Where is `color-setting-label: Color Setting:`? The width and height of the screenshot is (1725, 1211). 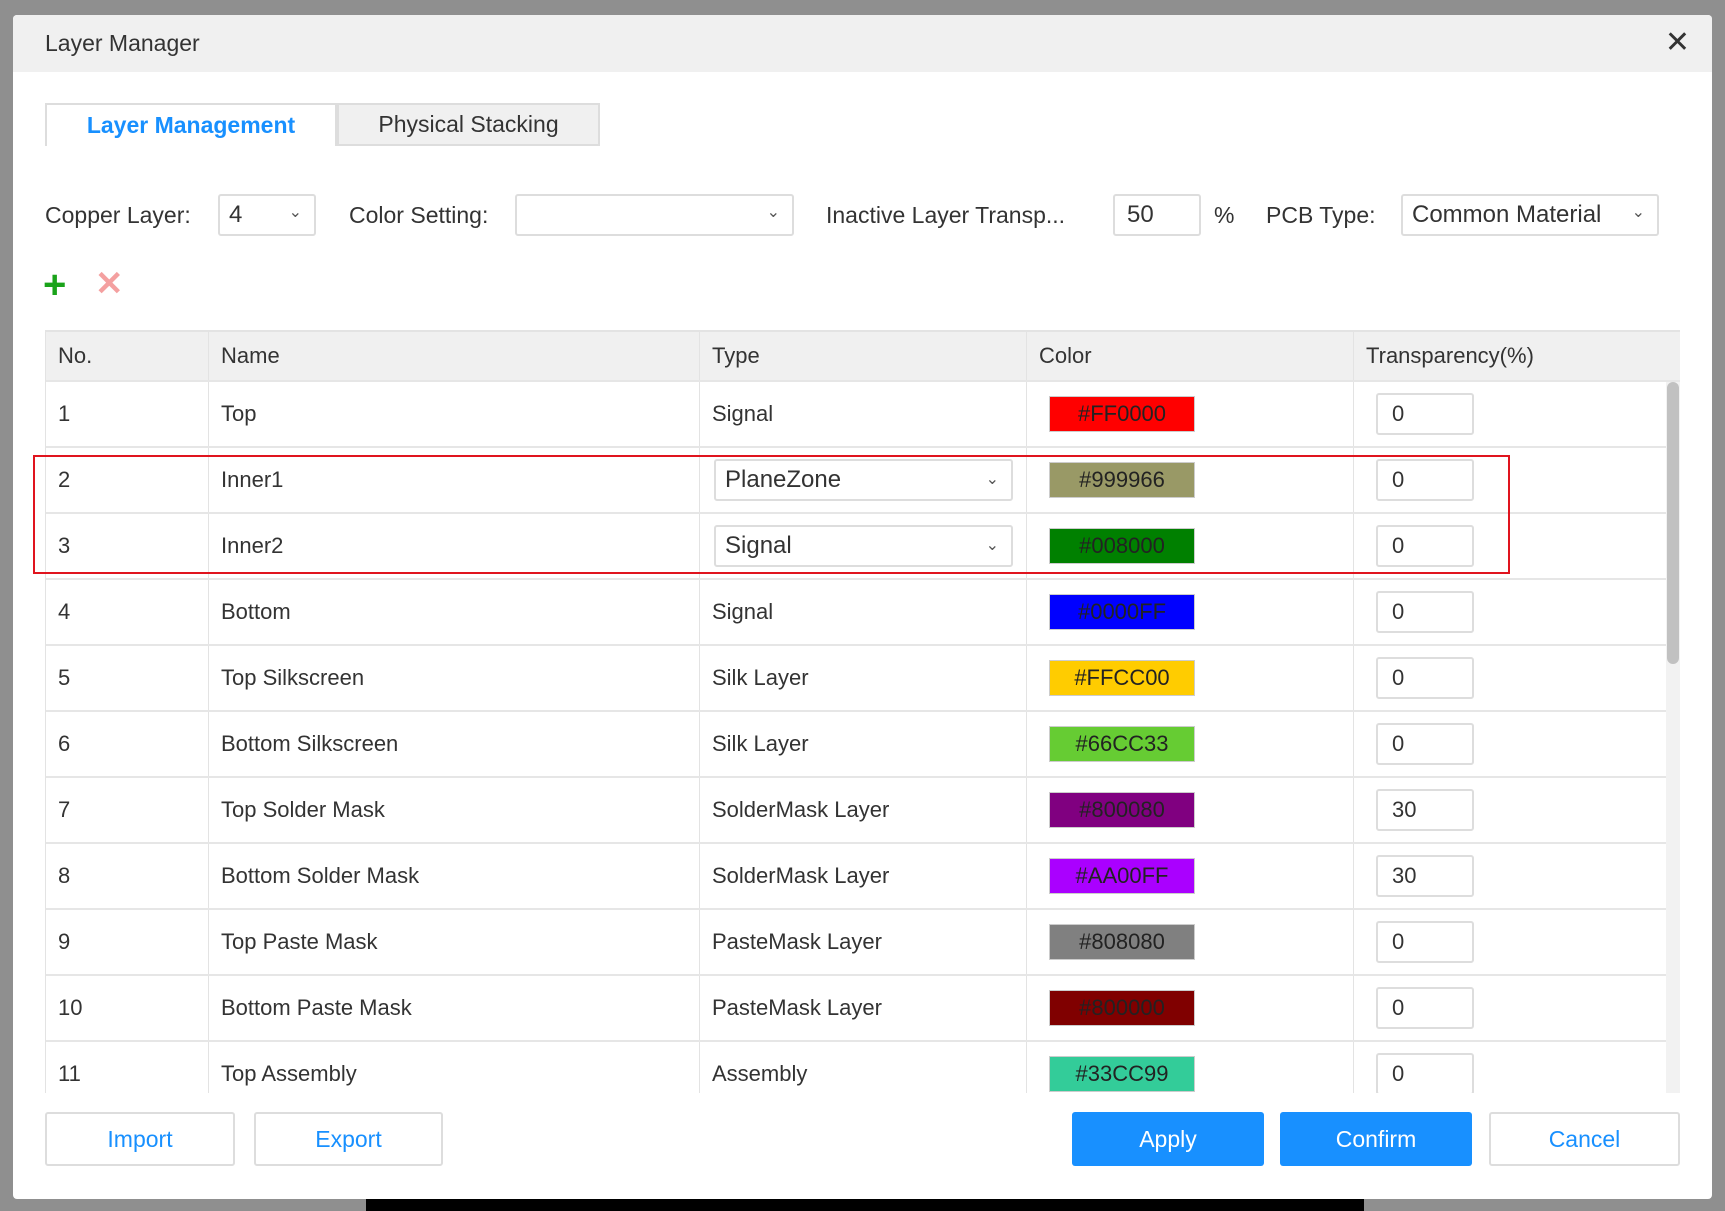 color-setting-label: Color Setting: is located at coordinates (419, 215).